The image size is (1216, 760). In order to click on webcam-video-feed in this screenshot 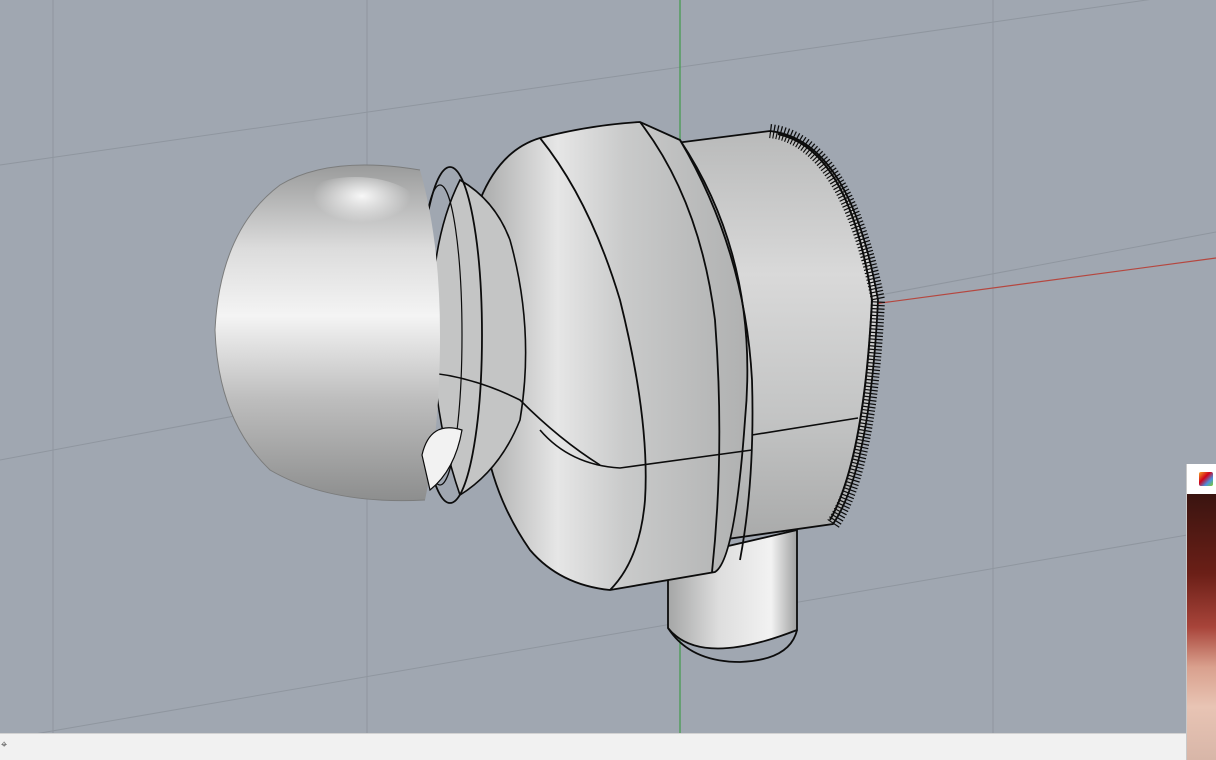, I will do `click(1201, 627)`.